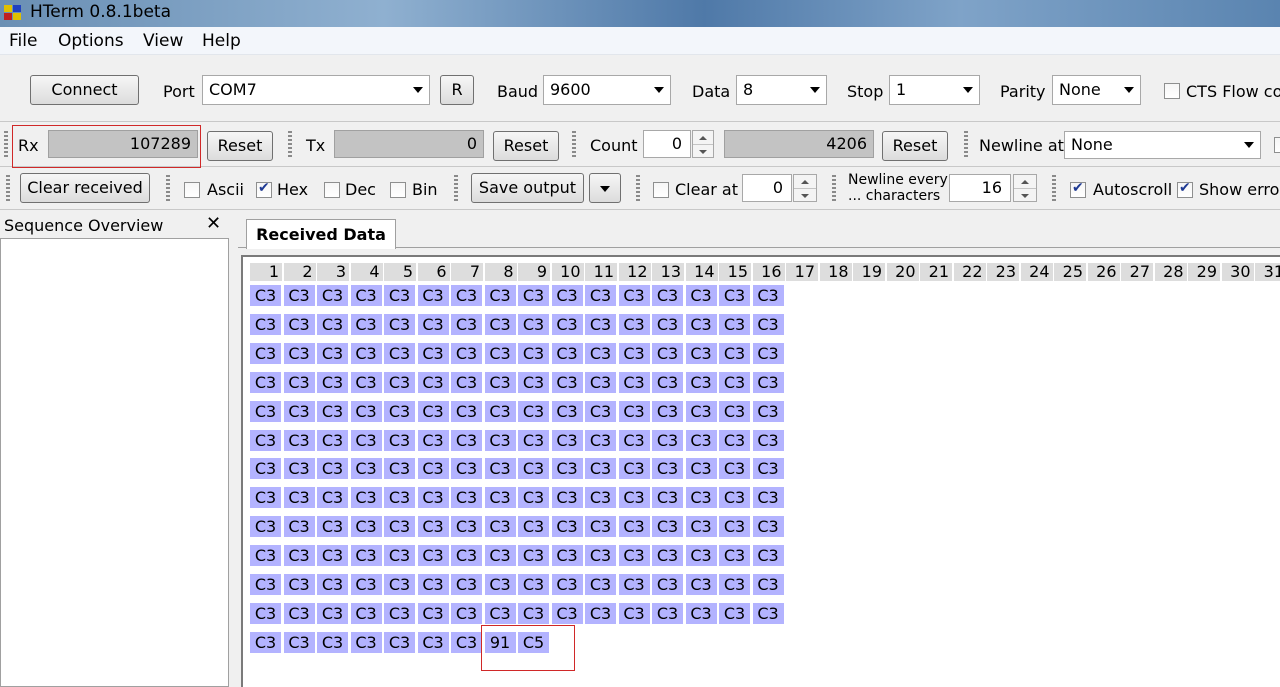 The width and height of the screenshot is (1280, 687). What do you see at coordinates (767, 188) in the screenshot?
I see `clear-at-input: 0` at bounding box center [767, 188].